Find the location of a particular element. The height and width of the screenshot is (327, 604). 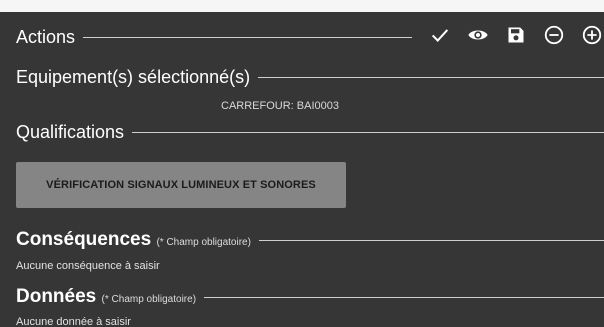

add-button is located at coordinates (592, 35).